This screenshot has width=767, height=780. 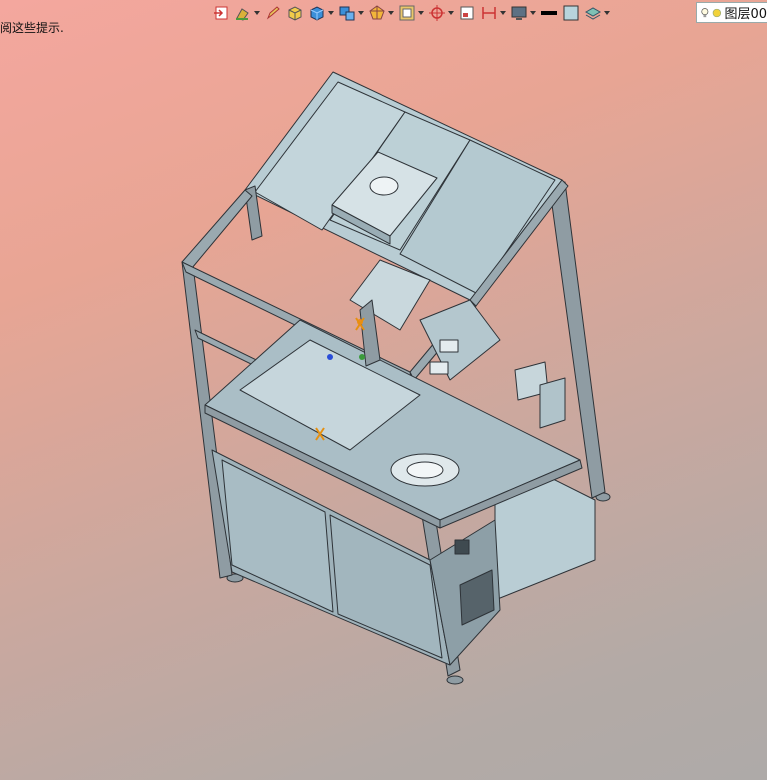 I want to click on layer-selector: 图层00, so click(x=731, y=12).